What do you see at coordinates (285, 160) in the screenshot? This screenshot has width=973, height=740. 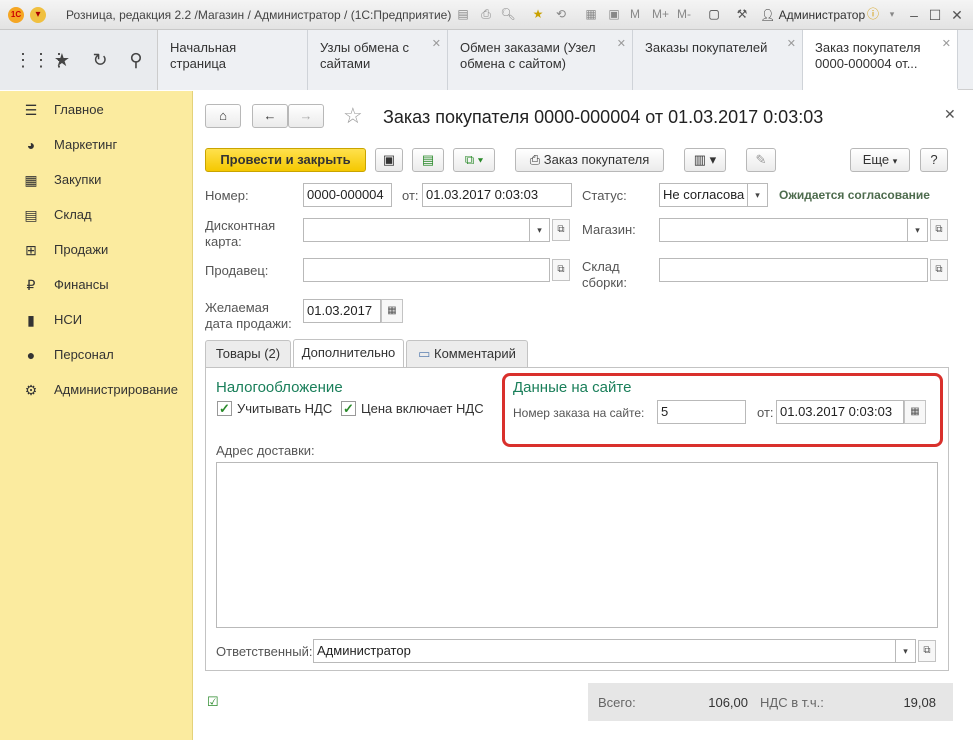 I see `post-and-close-button: Провести и закрыть` at bounding box center [285, 160].